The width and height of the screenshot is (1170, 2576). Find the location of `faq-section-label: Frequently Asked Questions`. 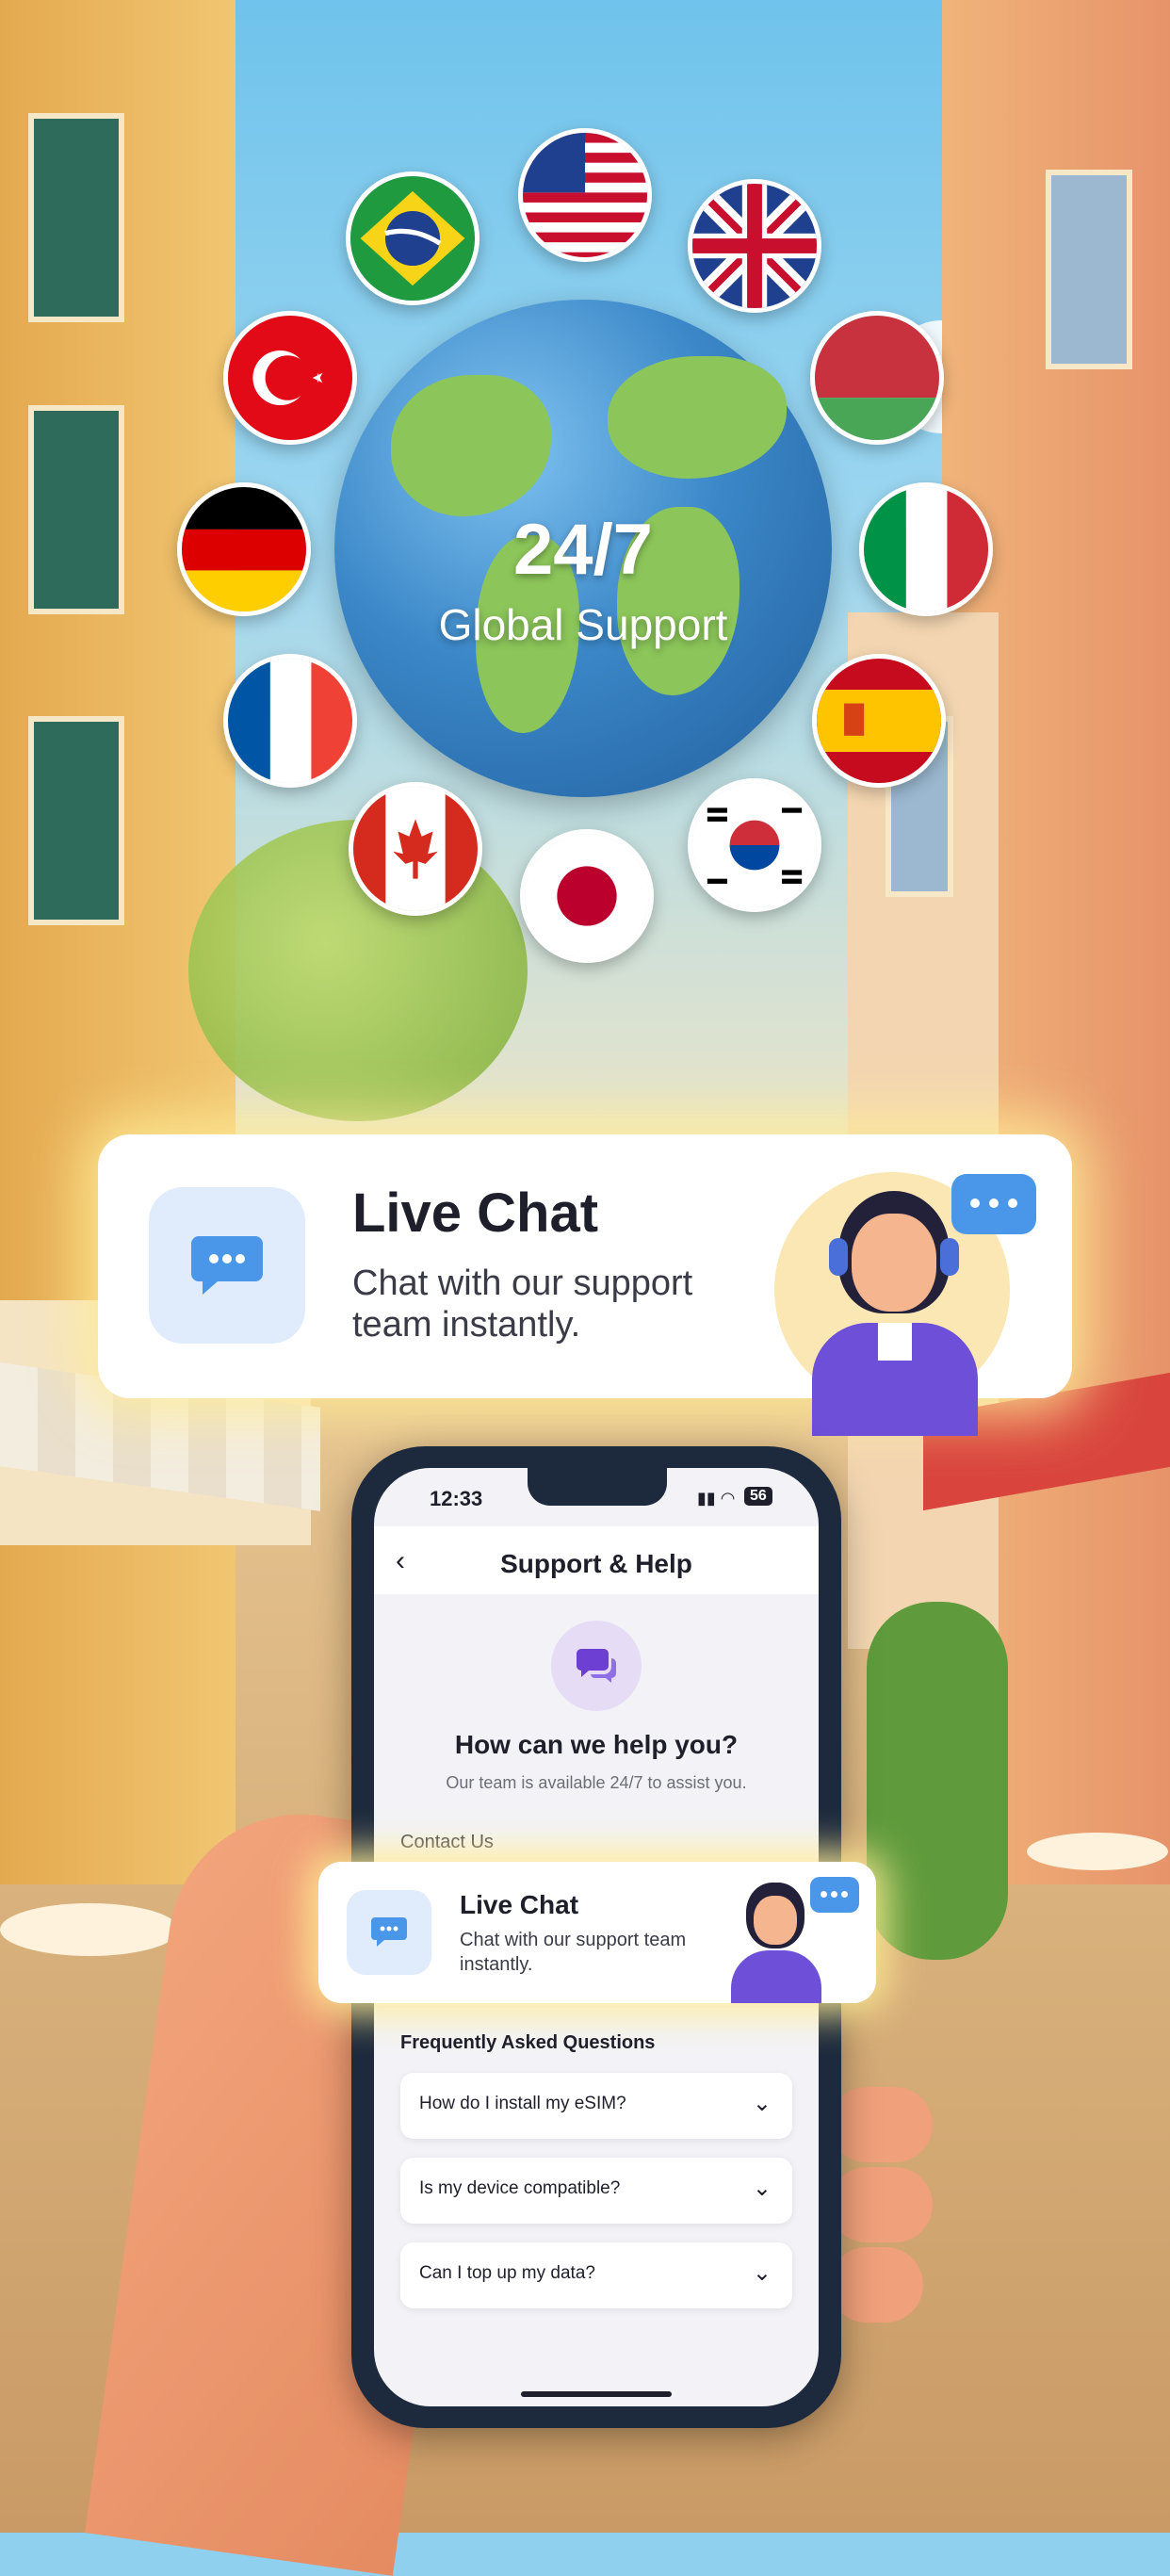

faq-section-label: Frequently Asked Questions is located at coordinates (528, 2042).